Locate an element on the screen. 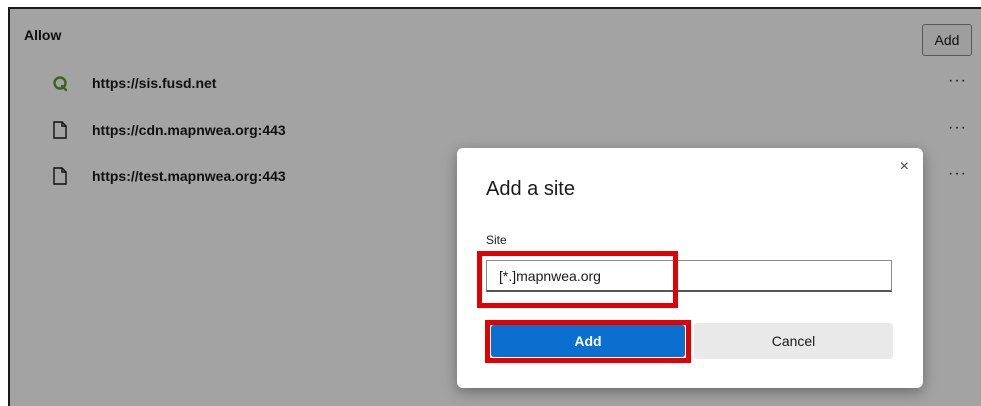 This screenshot has width=981, height=406. site-field-label: Site is located at coordinates (496, 240).